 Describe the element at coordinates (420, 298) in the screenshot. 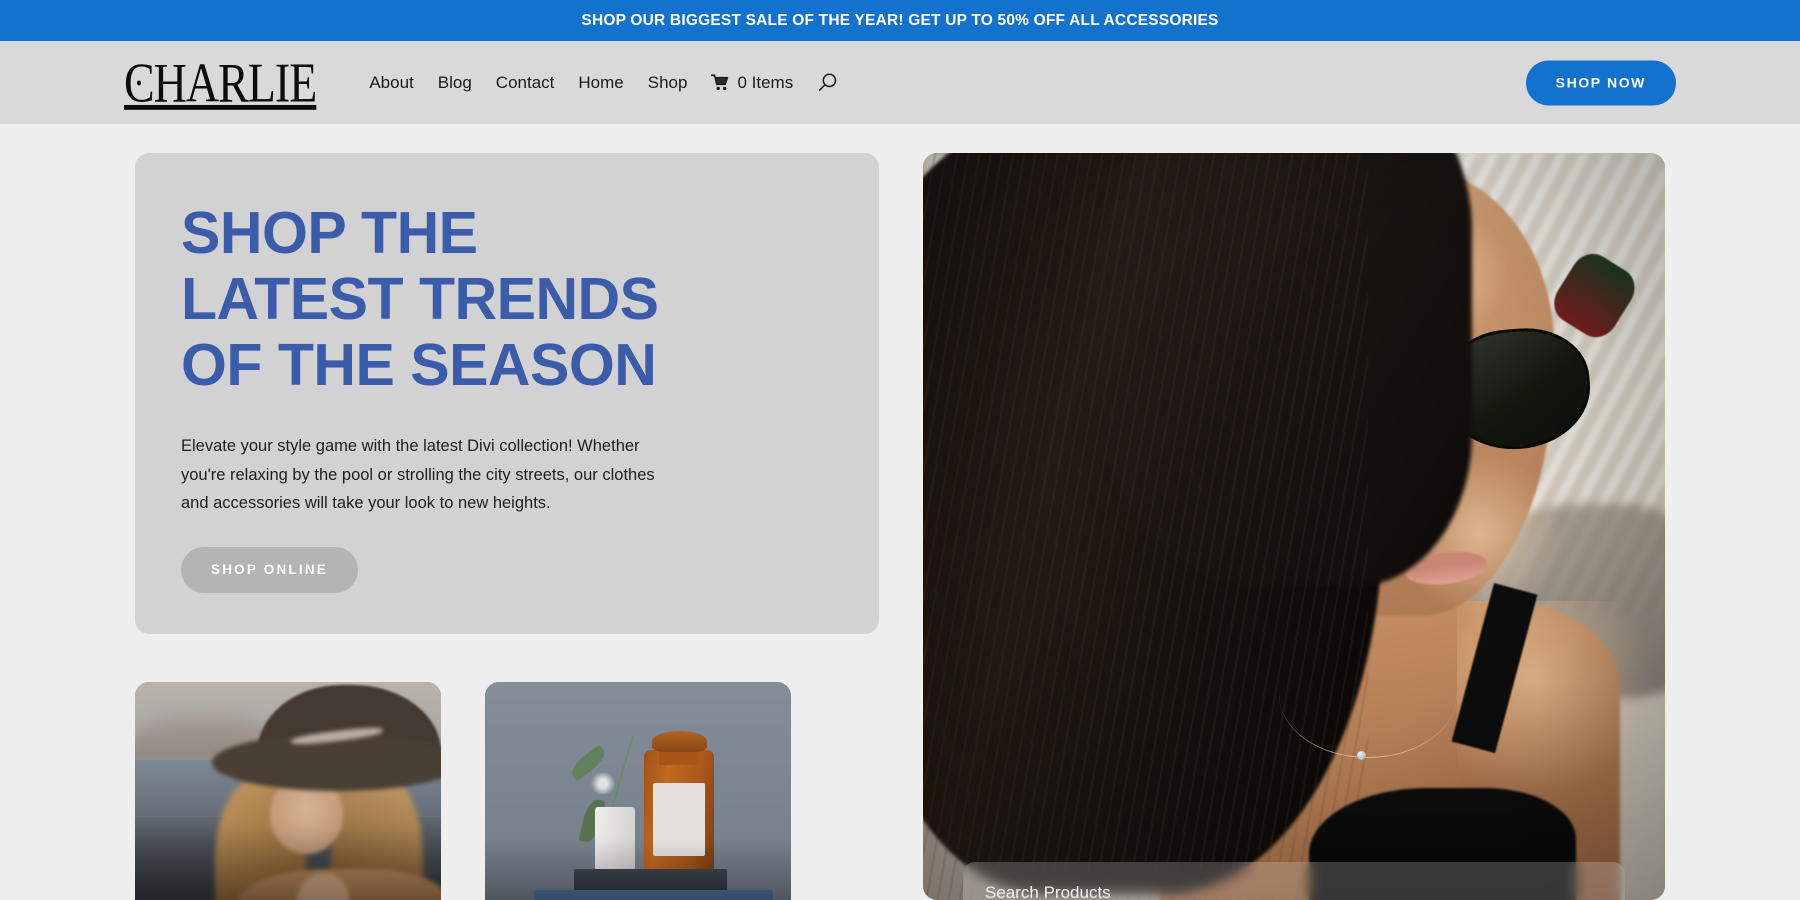

I see `hero-title-line-2: LATEST TRENDS` at that location.